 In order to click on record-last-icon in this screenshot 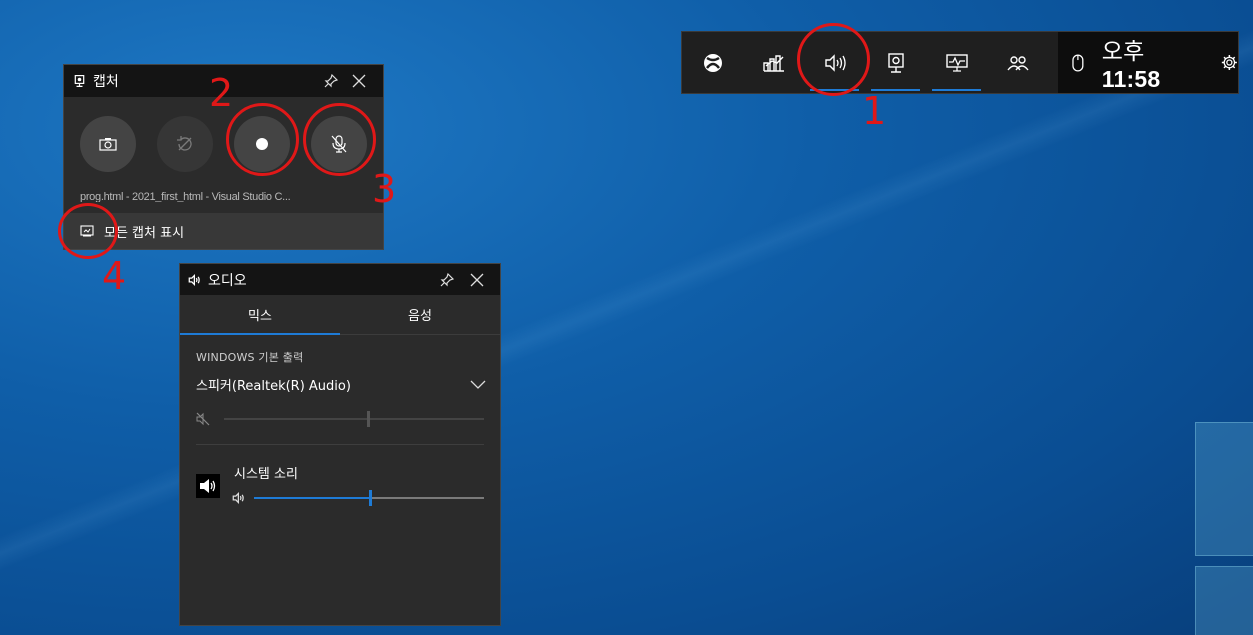, I will do `click(184, 143)`.